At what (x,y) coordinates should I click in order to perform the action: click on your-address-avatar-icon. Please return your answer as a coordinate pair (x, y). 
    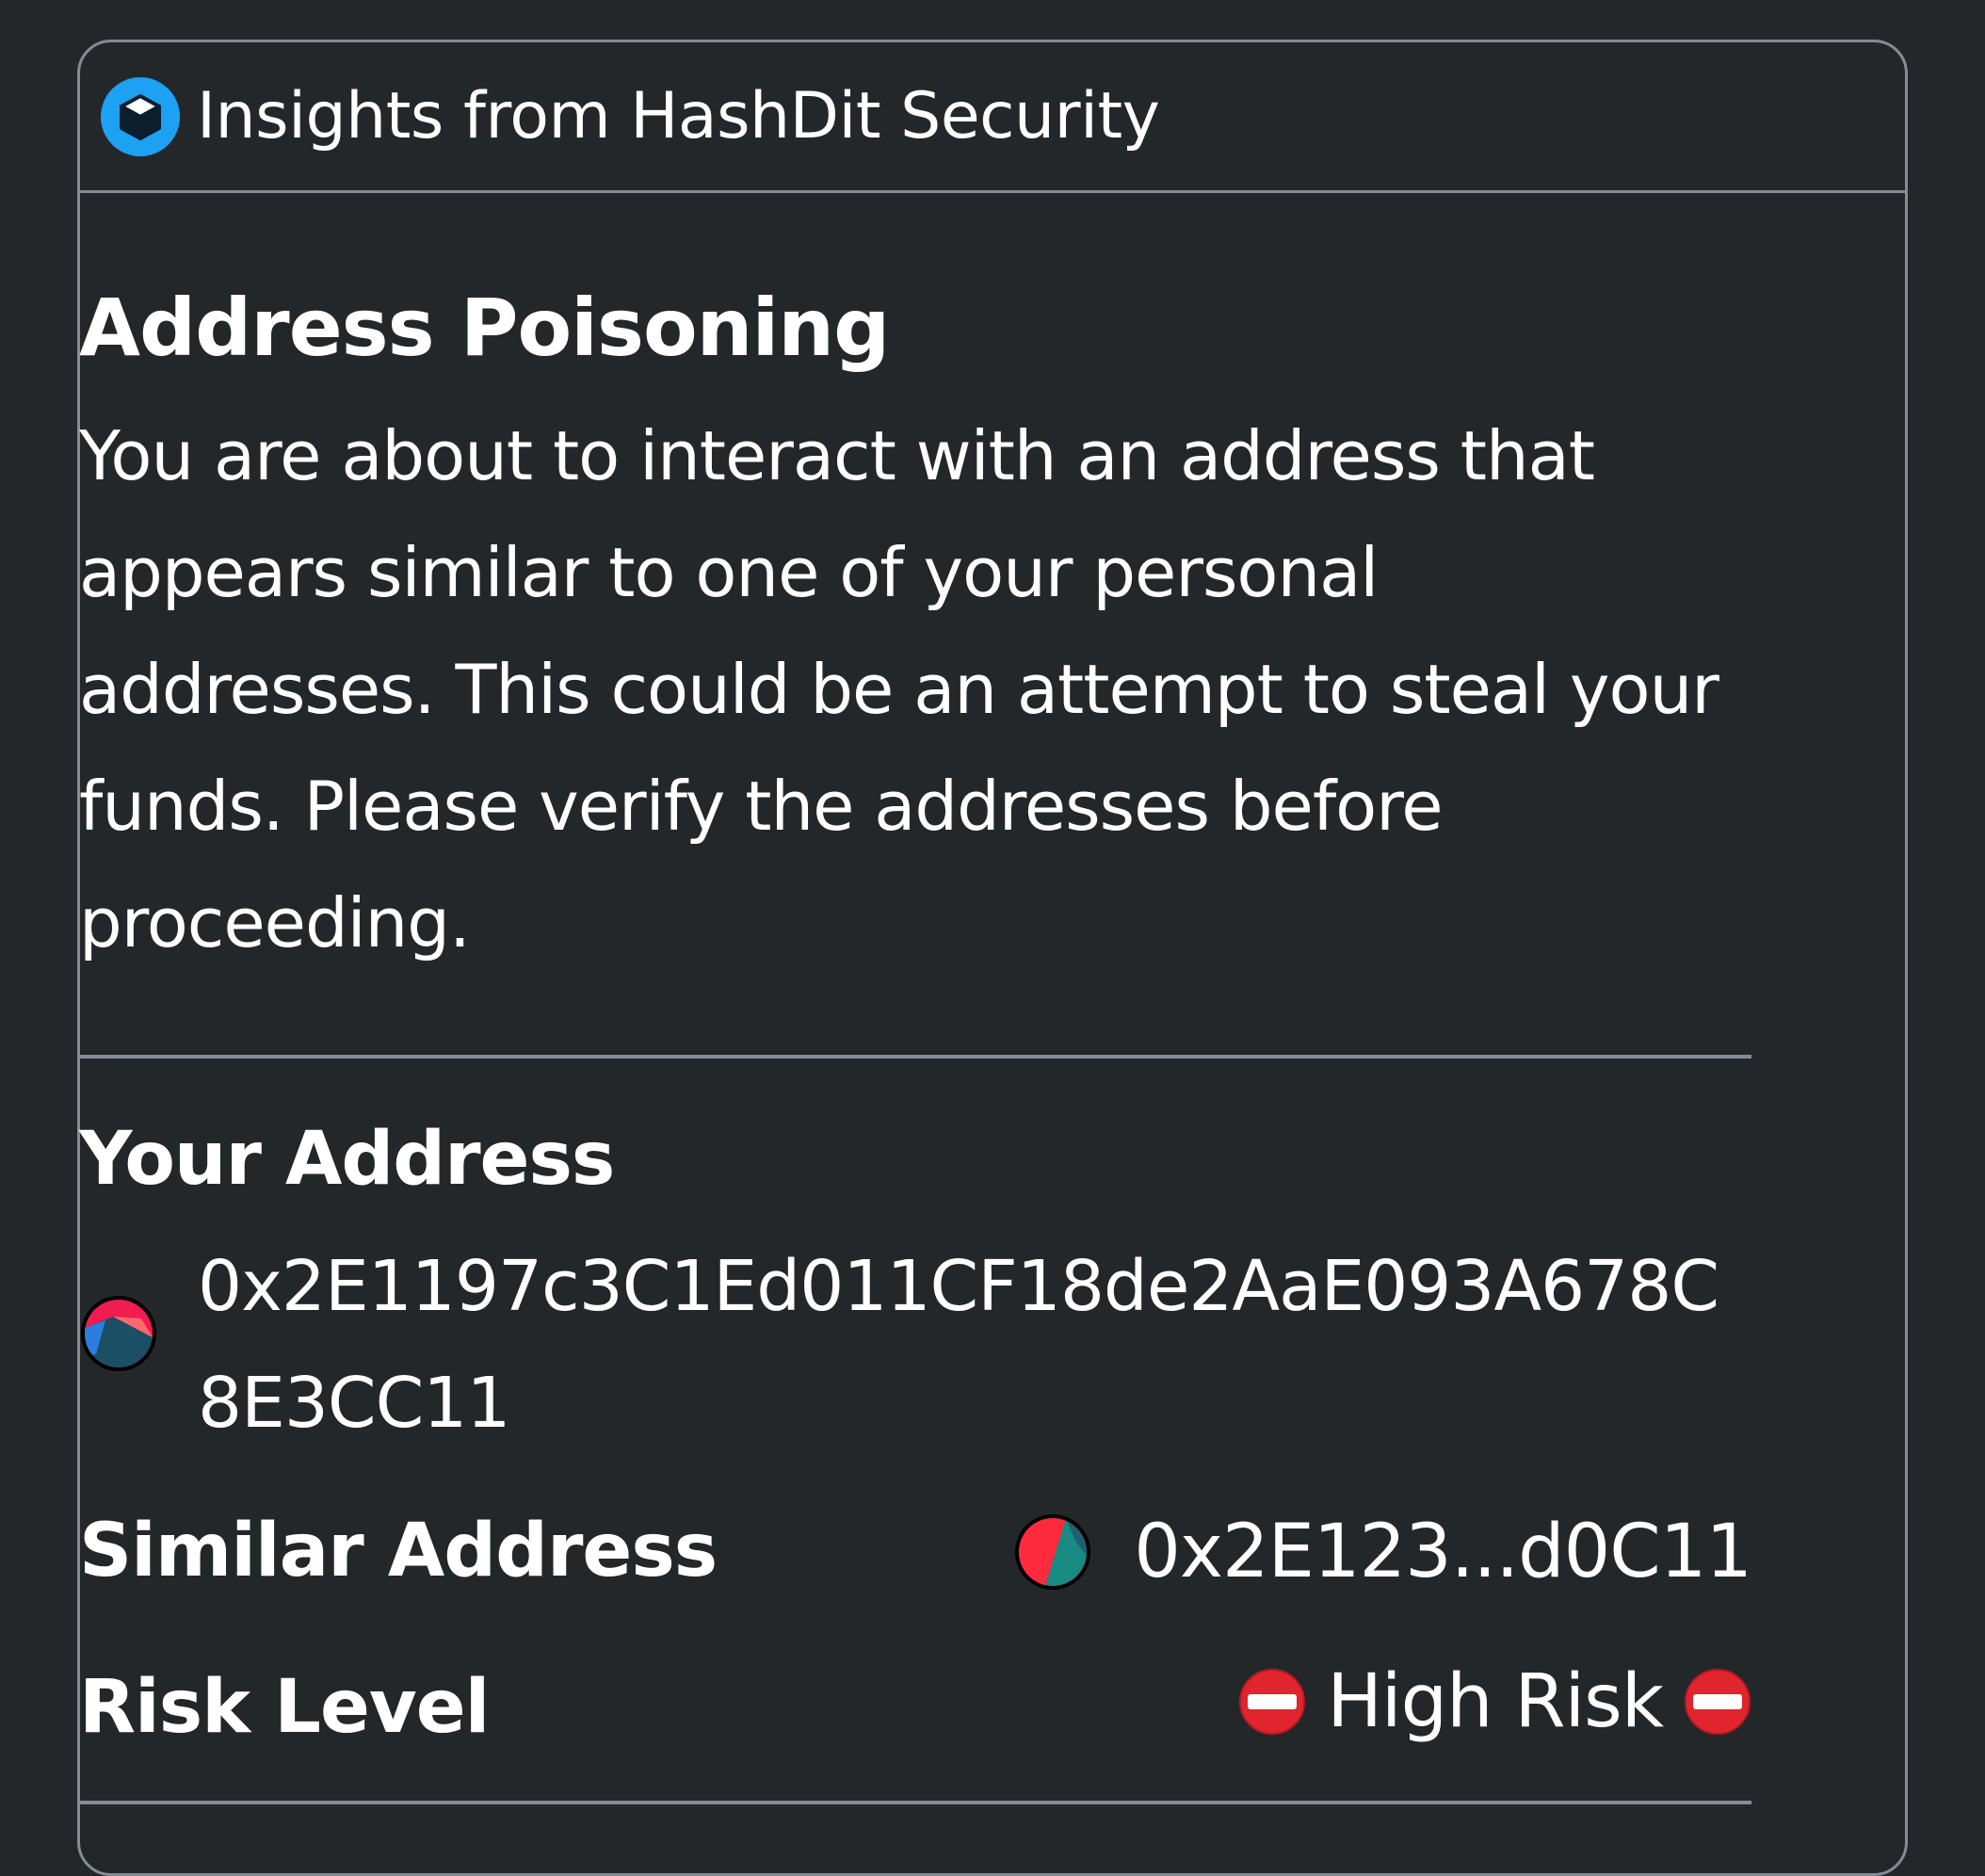
    Looking at the image, I should click on (119, 1333).